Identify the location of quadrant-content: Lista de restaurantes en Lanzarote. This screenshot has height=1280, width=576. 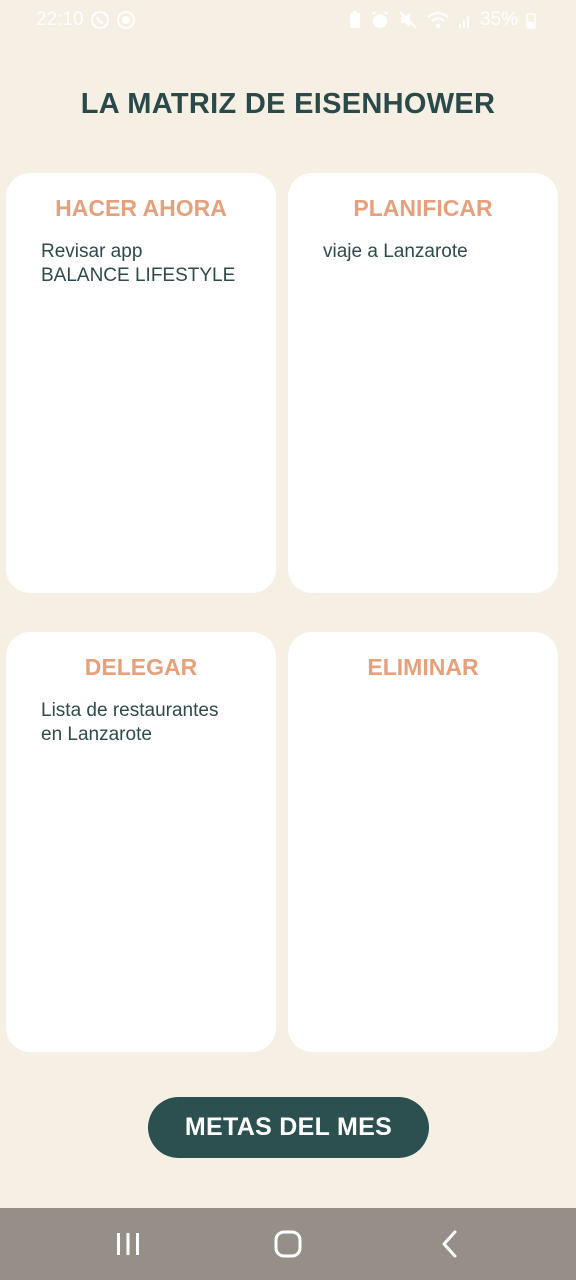
(148, 723).